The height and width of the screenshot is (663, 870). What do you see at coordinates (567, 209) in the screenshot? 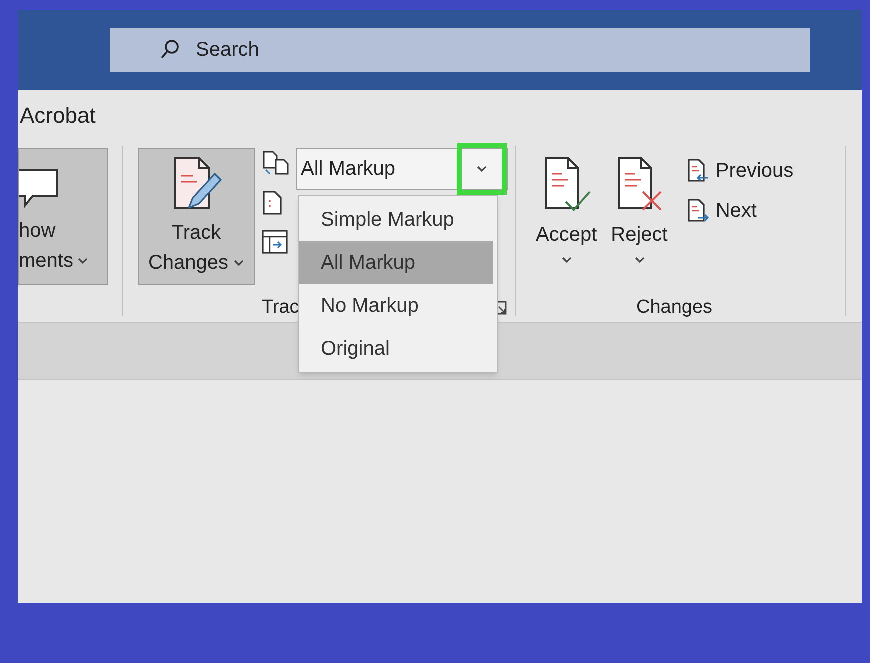
I see `accept-button: Accept` at bounding box center [567, 209].